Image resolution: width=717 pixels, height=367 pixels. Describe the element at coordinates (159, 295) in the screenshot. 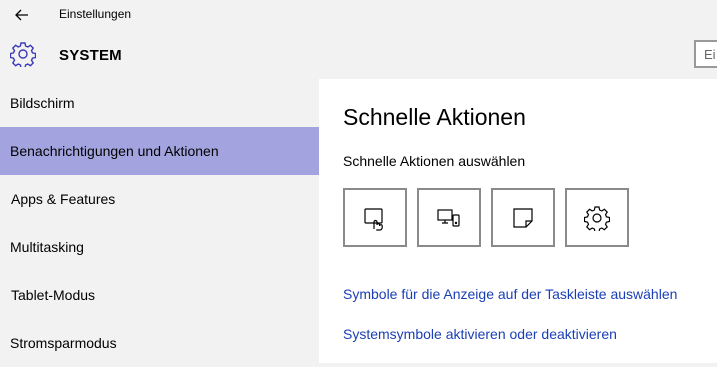

I see `sidebar-item-tablet-modus: Tablet-Modus` at that location.